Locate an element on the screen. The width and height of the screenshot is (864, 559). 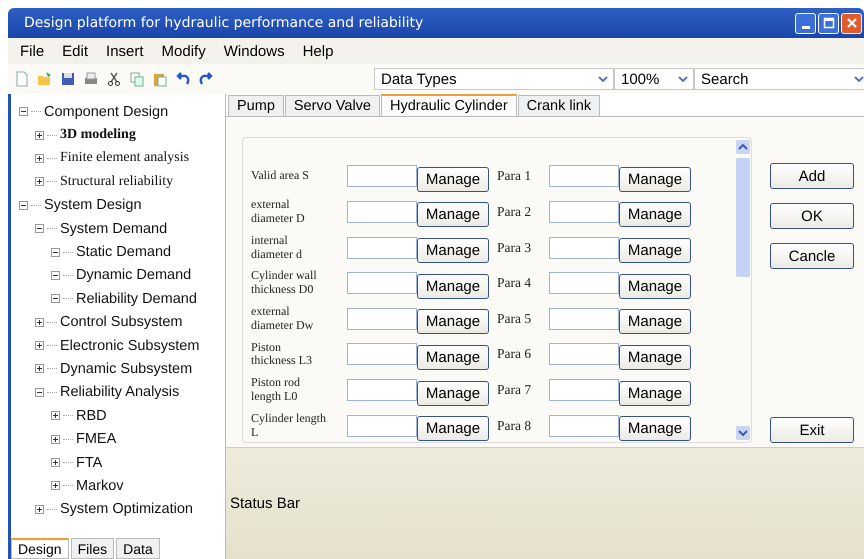
tree-item: System Optimization is located at coordinates (126, 509).